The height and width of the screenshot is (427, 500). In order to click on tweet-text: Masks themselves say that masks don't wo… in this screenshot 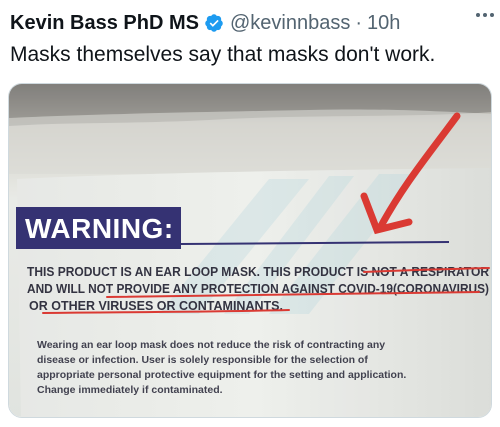, I will do `click(223, 54)`.